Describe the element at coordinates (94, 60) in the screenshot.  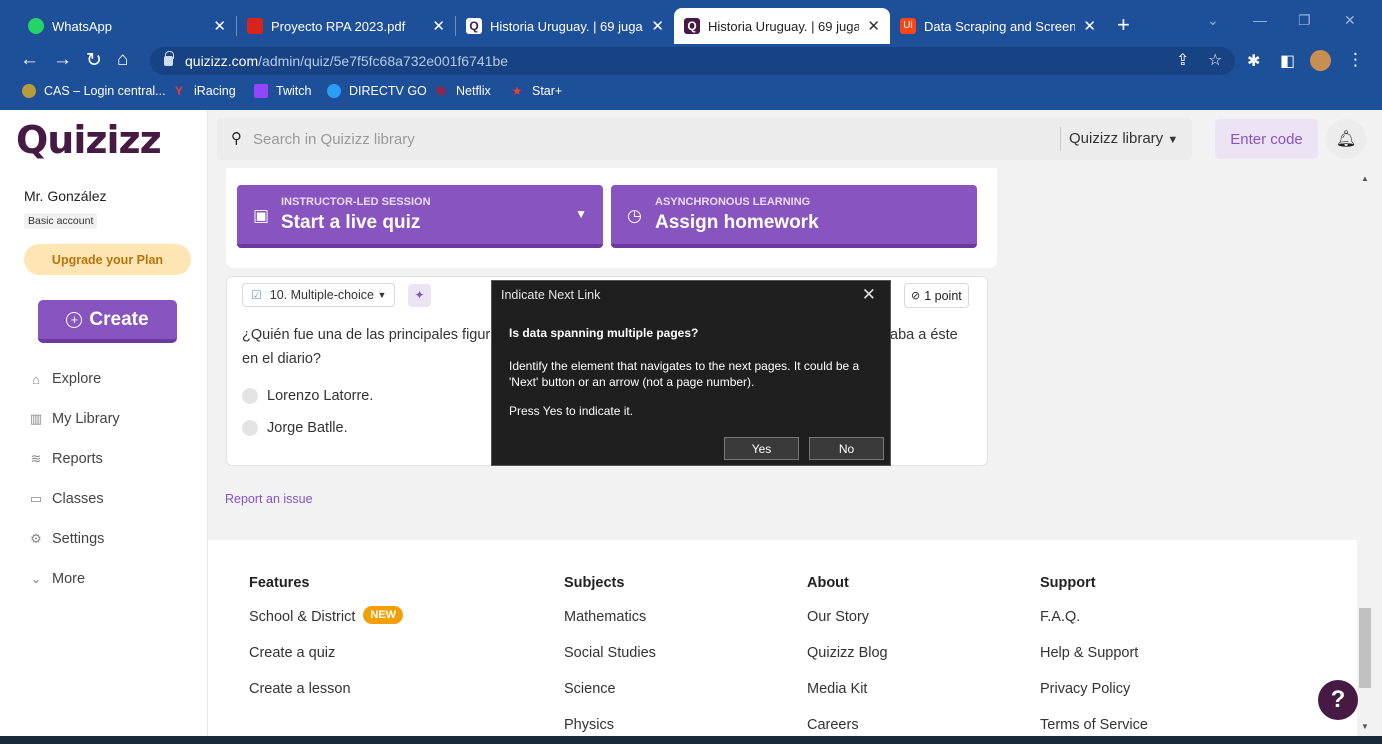
I see `reload-icon: ↻` at that location.